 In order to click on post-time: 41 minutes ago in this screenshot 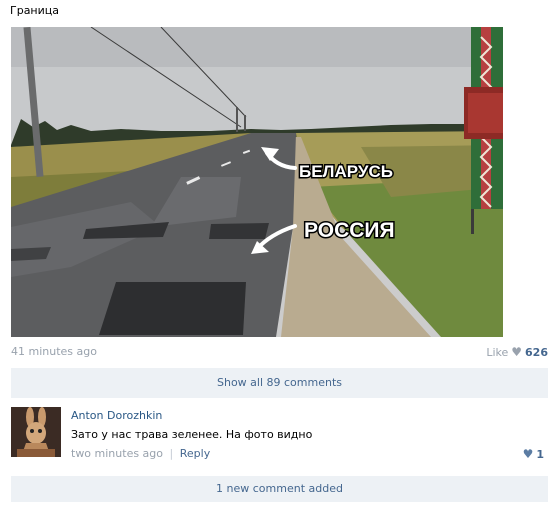, I will do `click(54, 351)`.